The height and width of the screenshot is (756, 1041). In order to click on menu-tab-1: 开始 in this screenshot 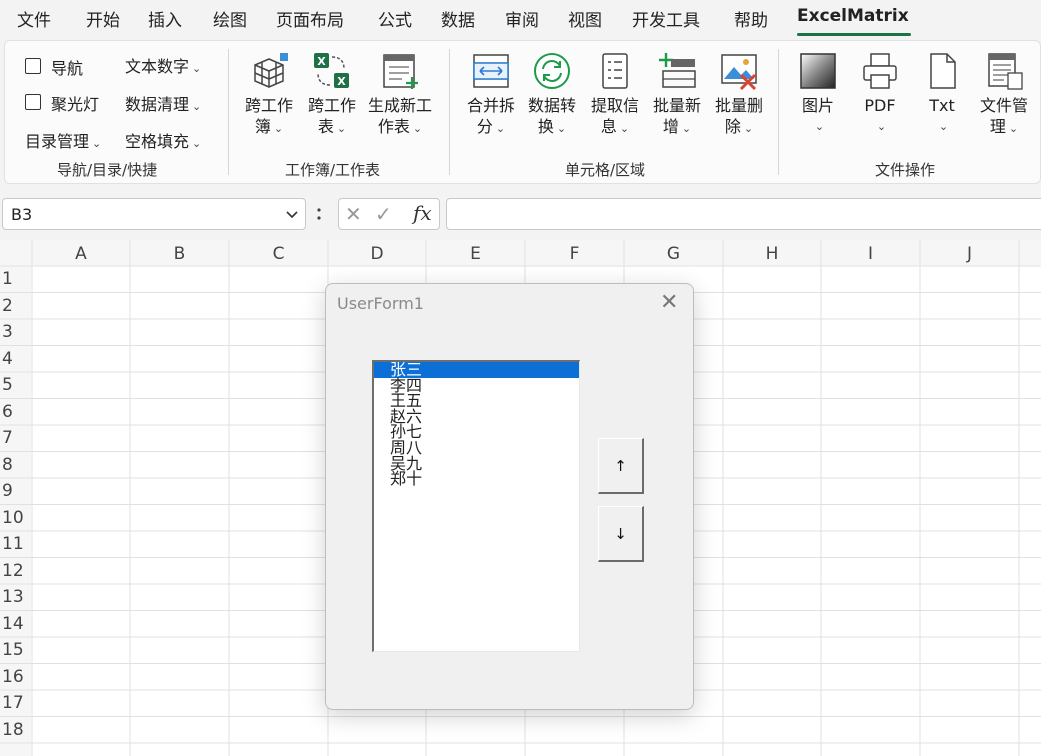, I will do `click(103, 18)`.